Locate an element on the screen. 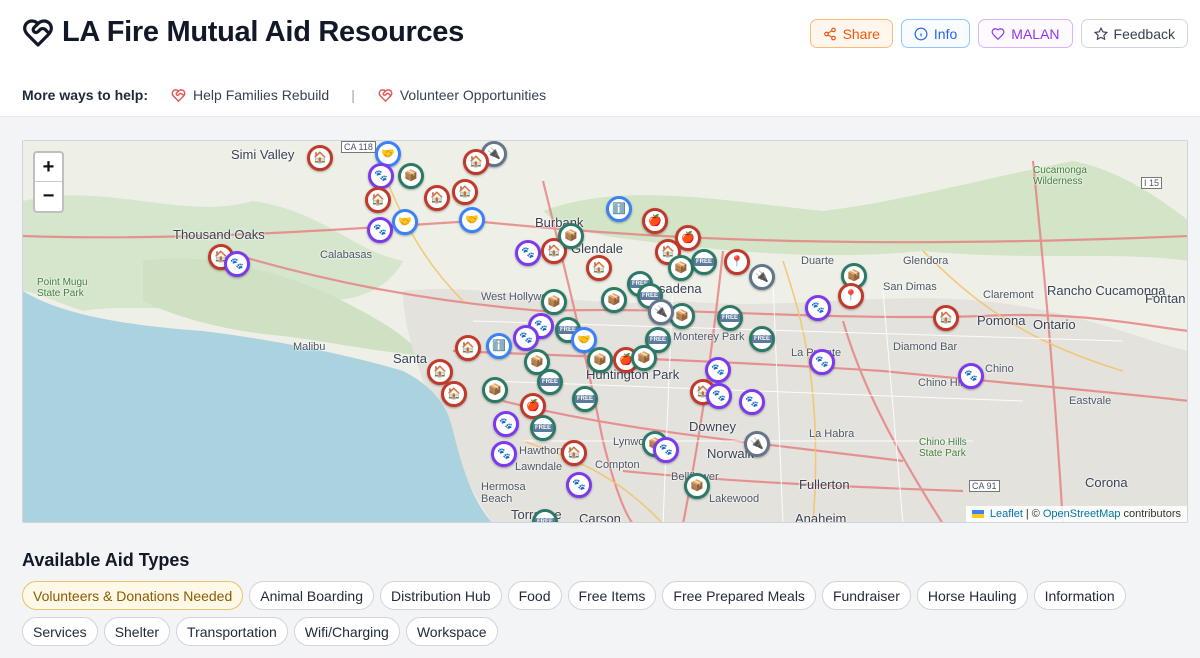 The height and width of the screenshot is (658, 1200). info-icon is located at coordinates (921, 33).